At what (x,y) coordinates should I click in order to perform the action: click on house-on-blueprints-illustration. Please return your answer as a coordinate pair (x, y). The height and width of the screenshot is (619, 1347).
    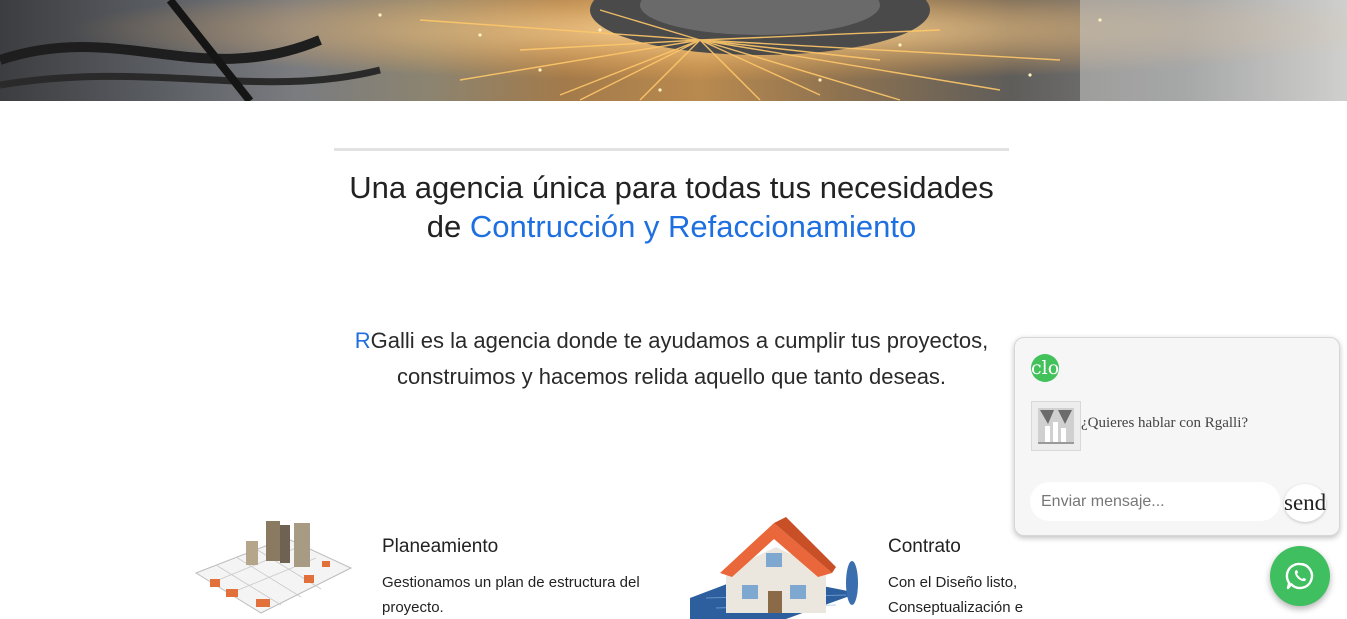
    Looking at the image, I should click on (774, 568).